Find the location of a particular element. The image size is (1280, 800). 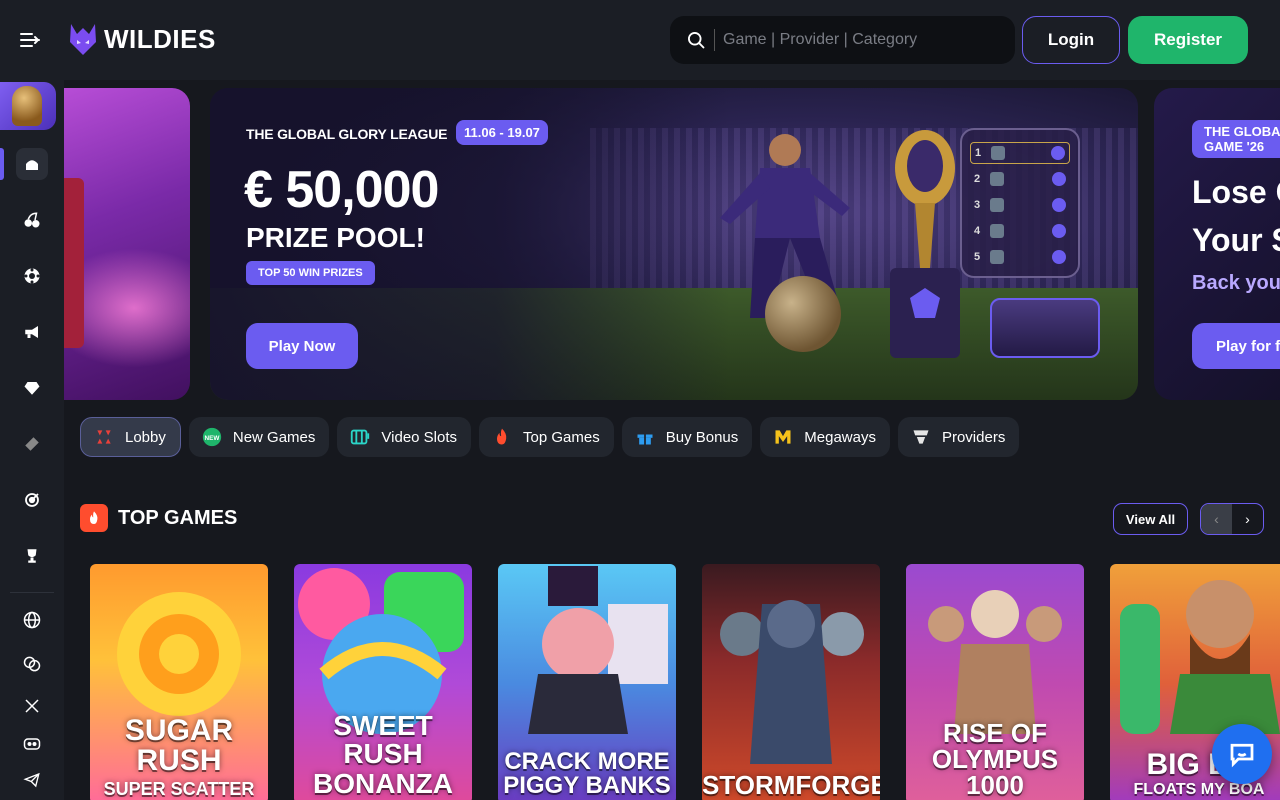

banner-prize-label: PRIZE POOL! is located at coordinates (335, 237).